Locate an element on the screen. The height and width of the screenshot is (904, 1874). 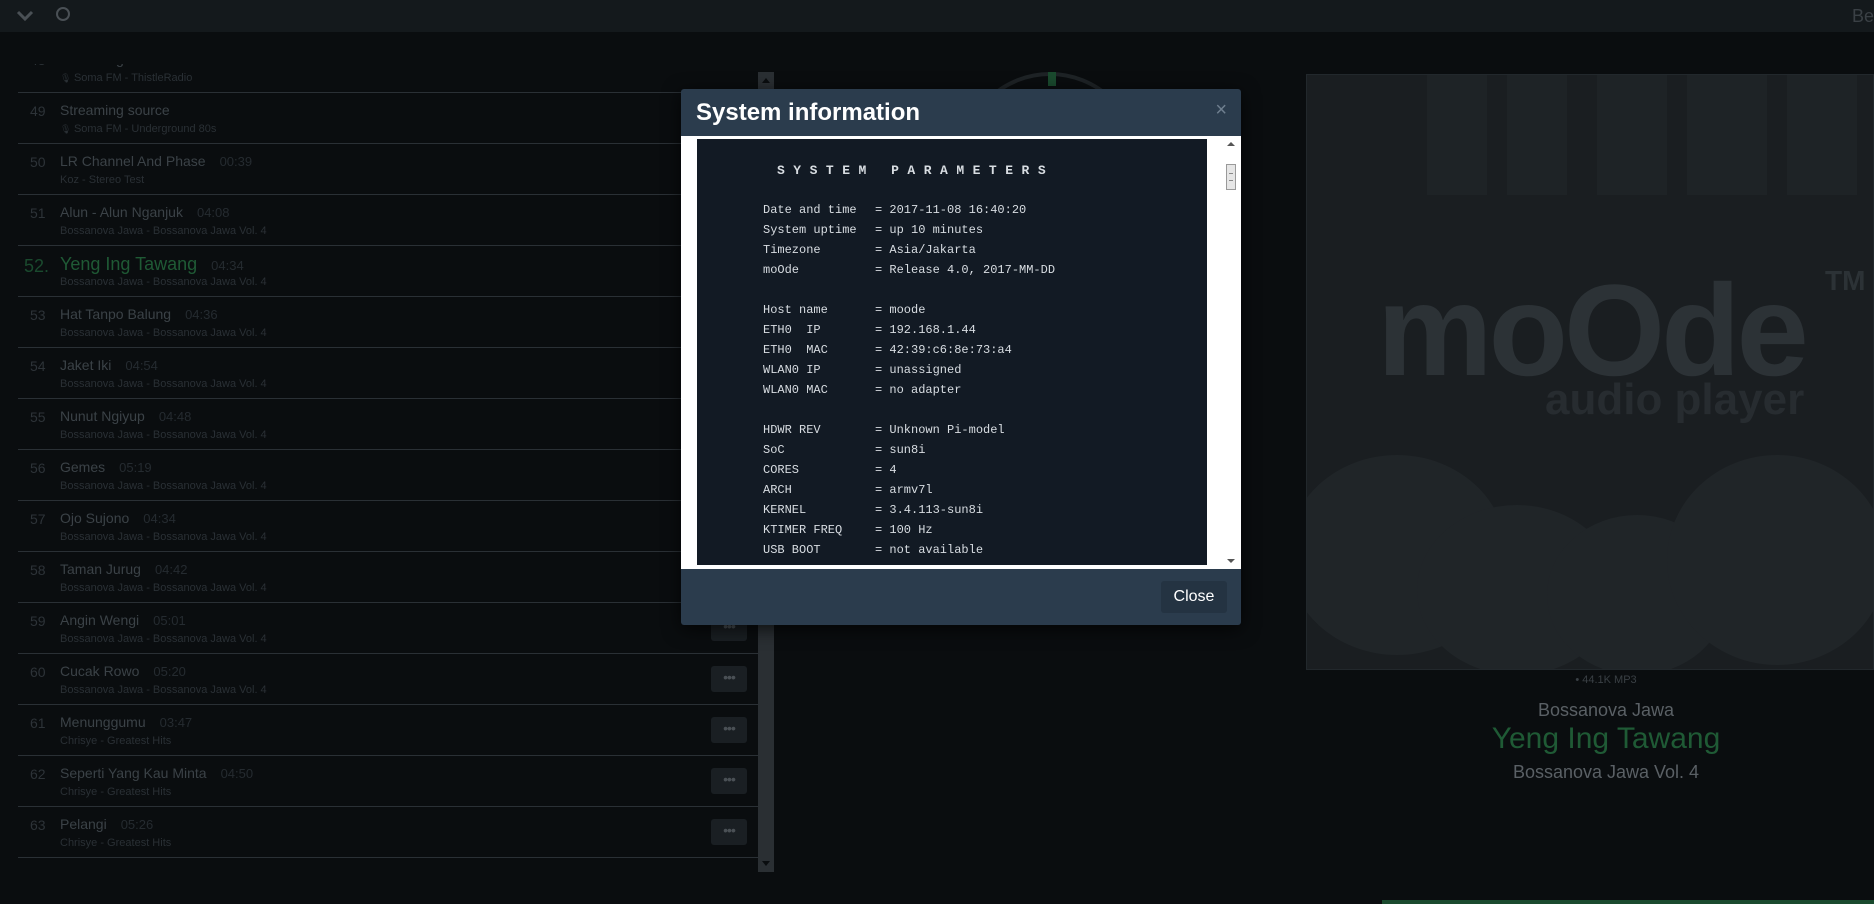
system-parameter-value: = armv7l is located at coordinates (904, 490).